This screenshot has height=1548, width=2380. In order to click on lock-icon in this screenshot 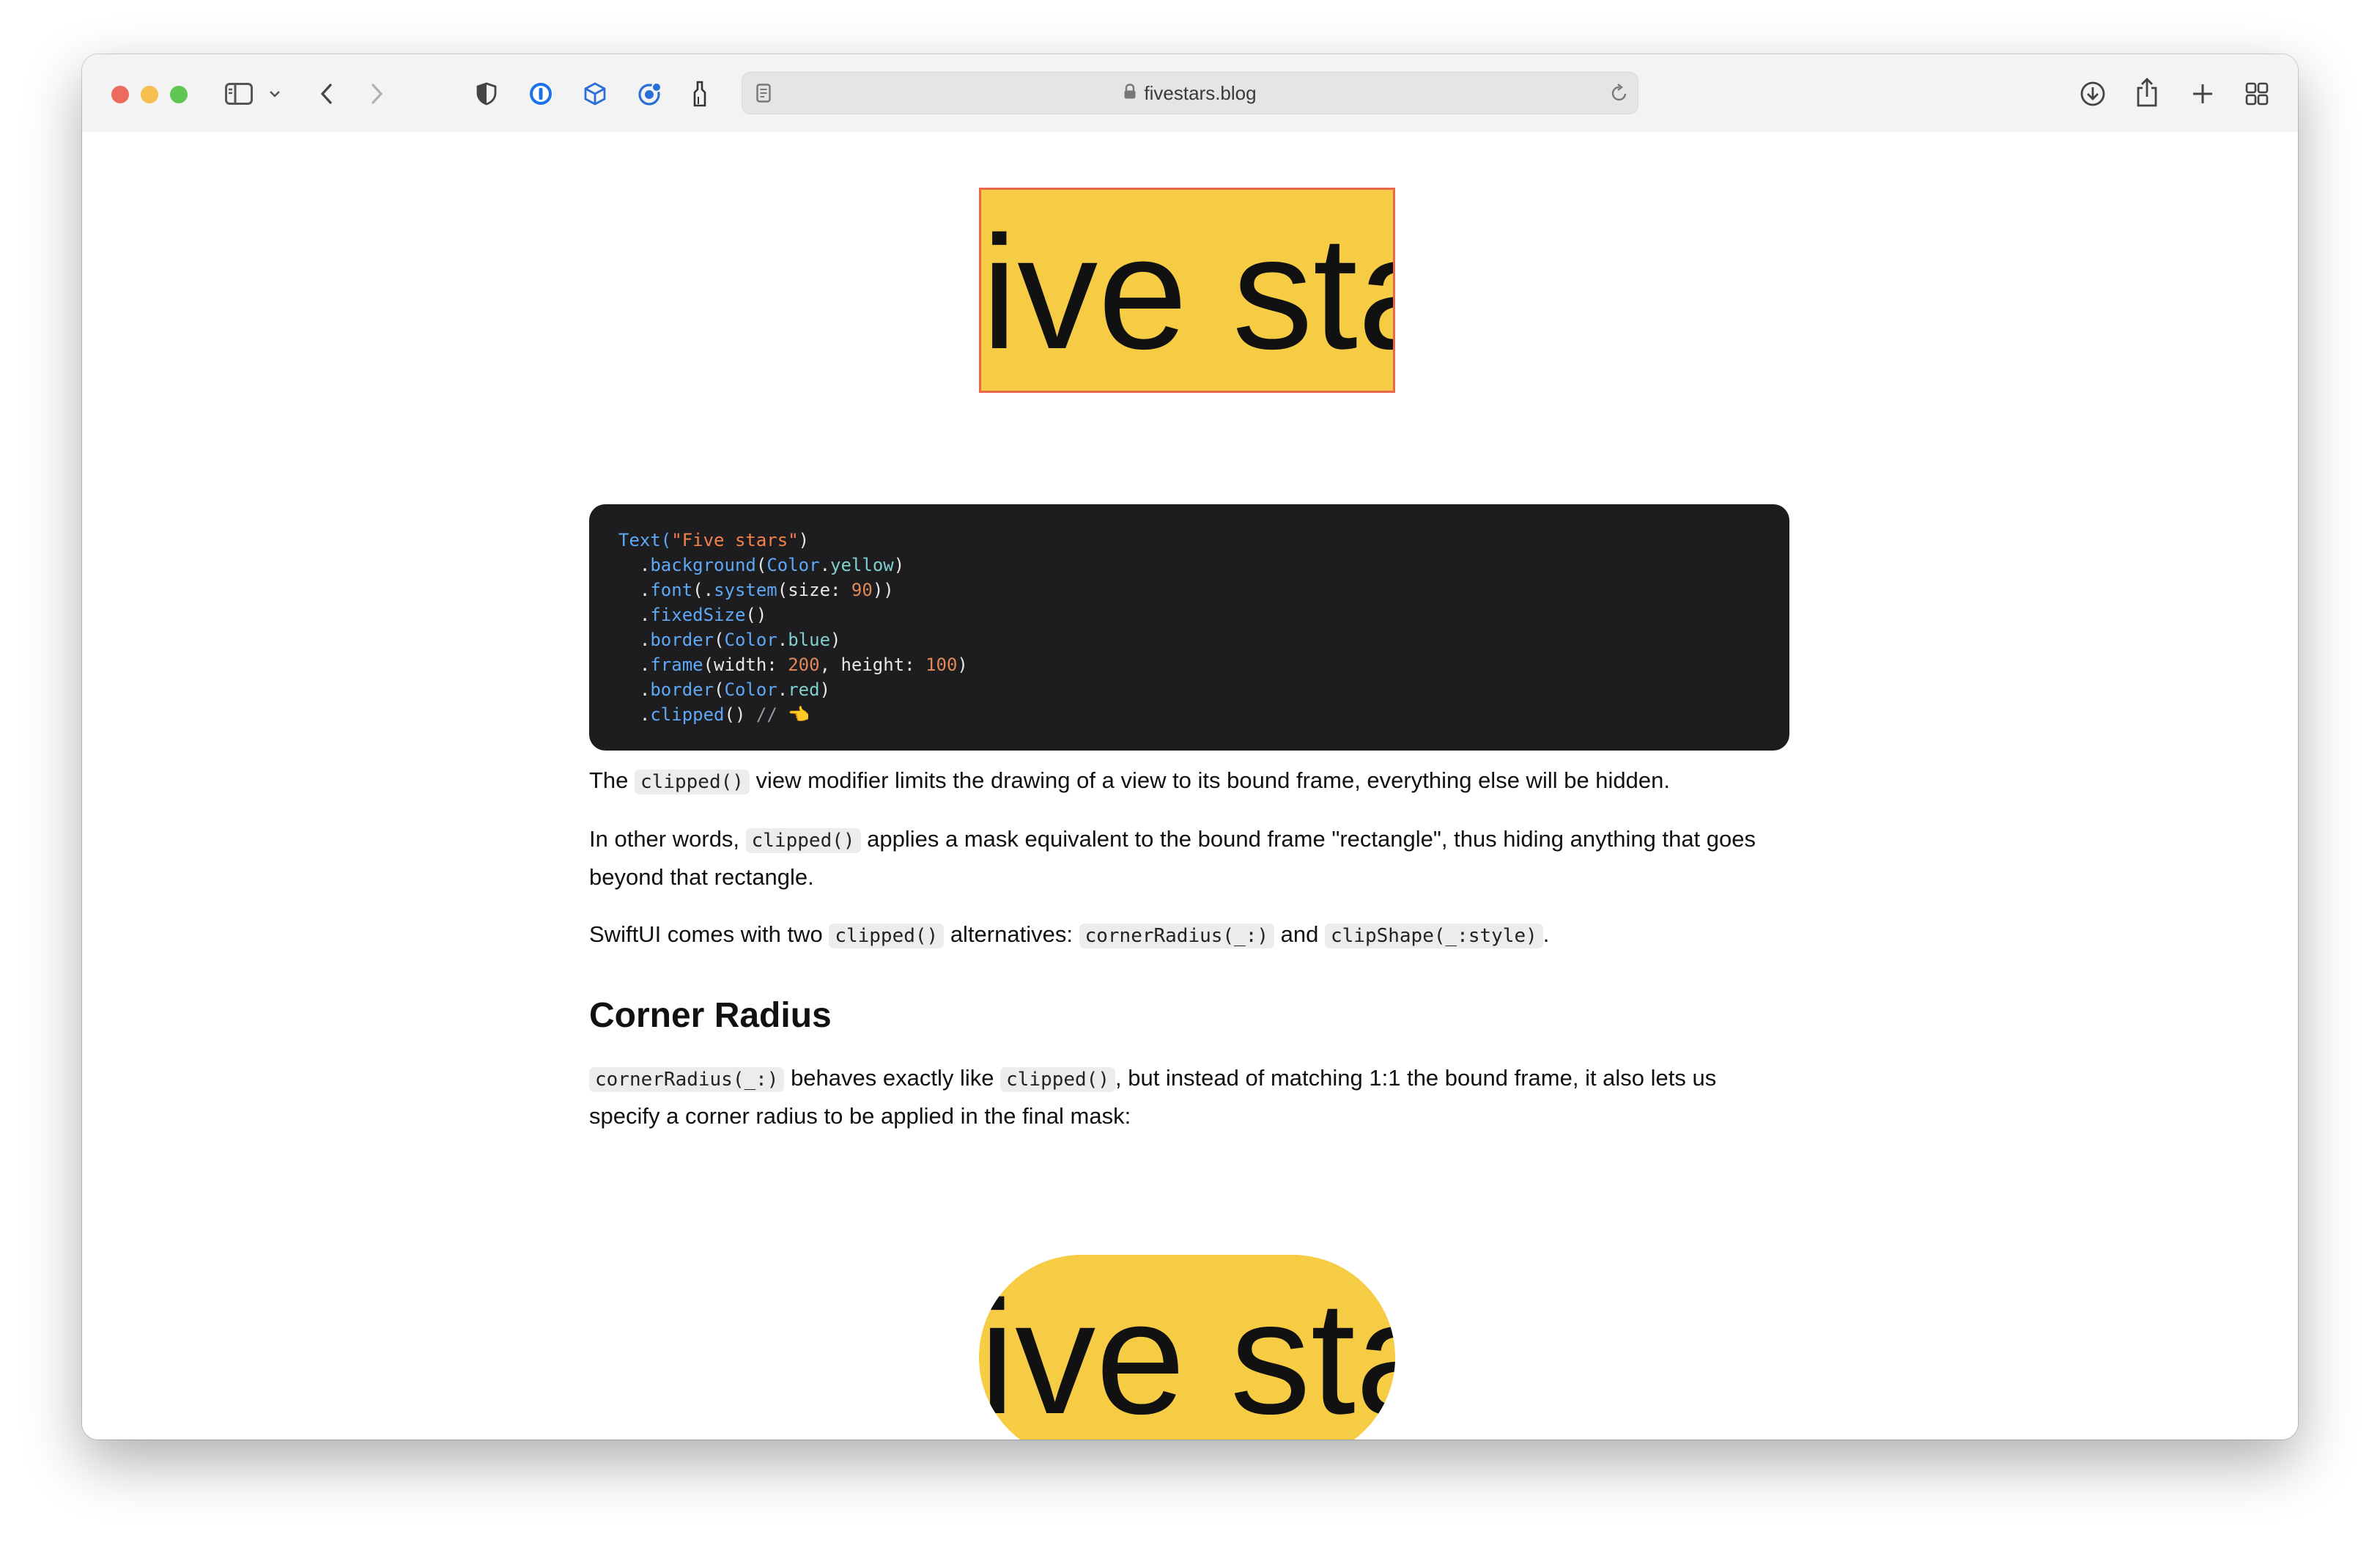, I will do `click(1130, 93)`.